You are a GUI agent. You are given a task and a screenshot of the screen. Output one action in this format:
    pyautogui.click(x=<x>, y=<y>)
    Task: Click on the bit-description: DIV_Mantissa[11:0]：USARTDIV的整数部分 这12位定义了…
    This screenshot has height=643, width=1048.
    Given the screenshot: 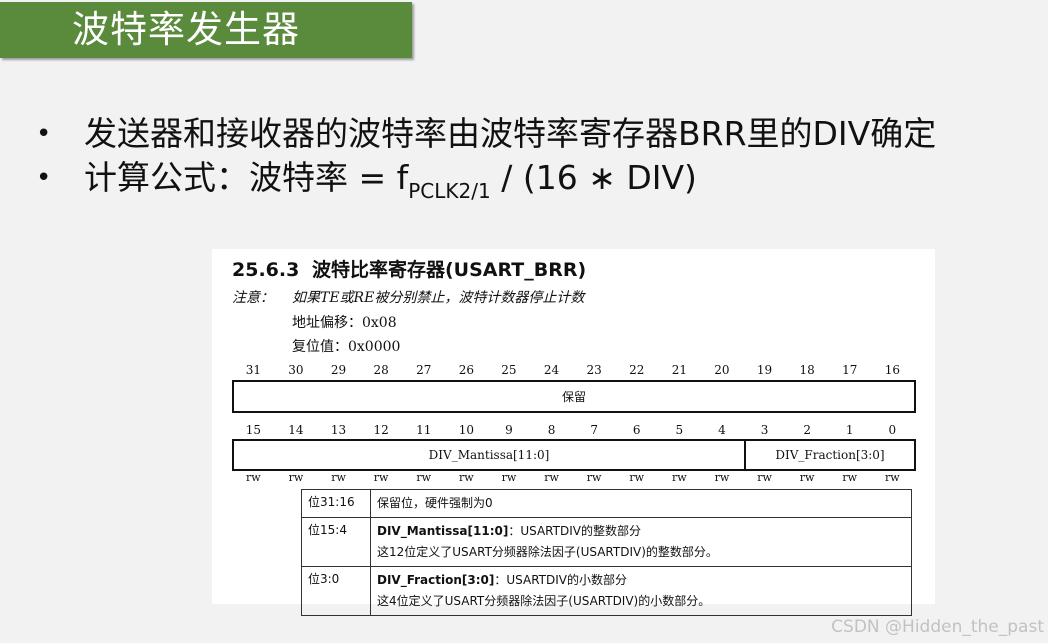 What is the action you would take?
    pyautogui.click(x=641, y=542)
    